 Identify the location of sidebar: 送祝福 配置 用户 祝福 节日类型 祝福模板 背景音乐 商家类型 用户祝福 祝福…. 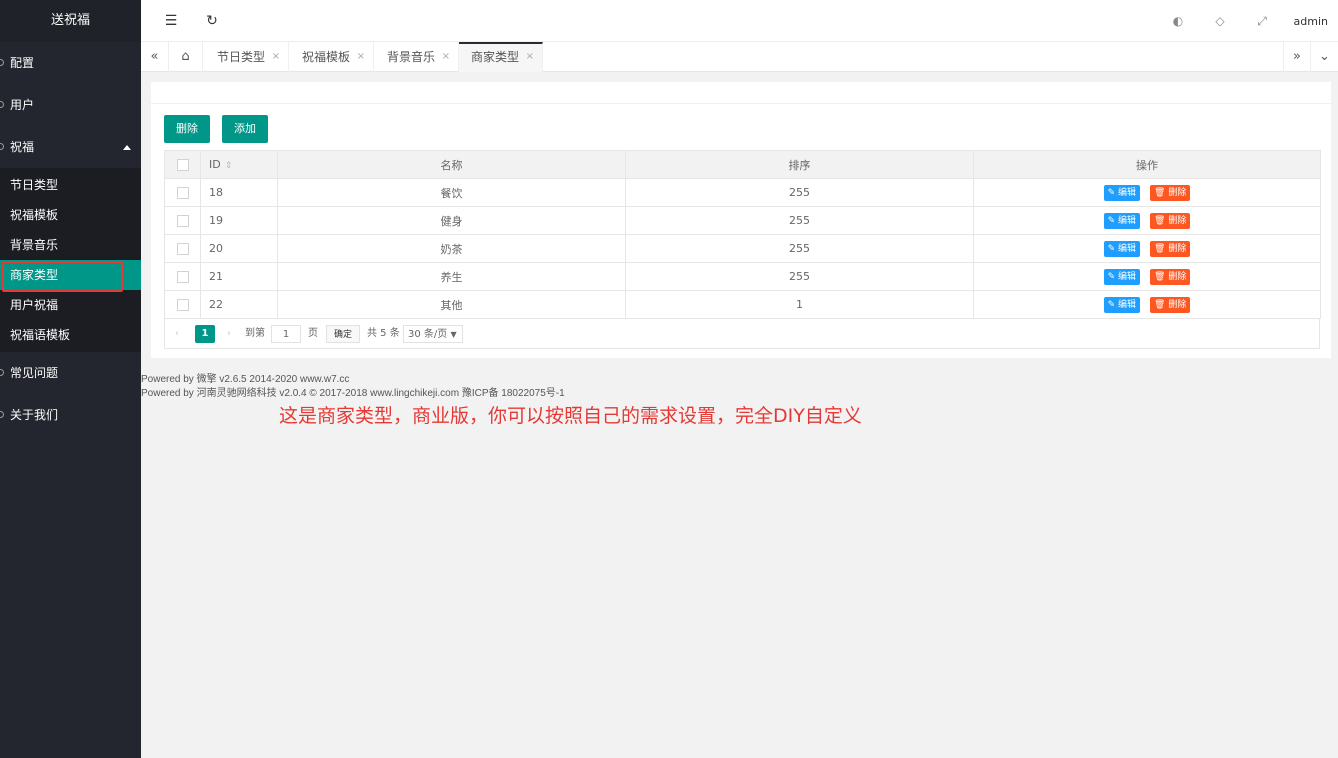
(70, 379).